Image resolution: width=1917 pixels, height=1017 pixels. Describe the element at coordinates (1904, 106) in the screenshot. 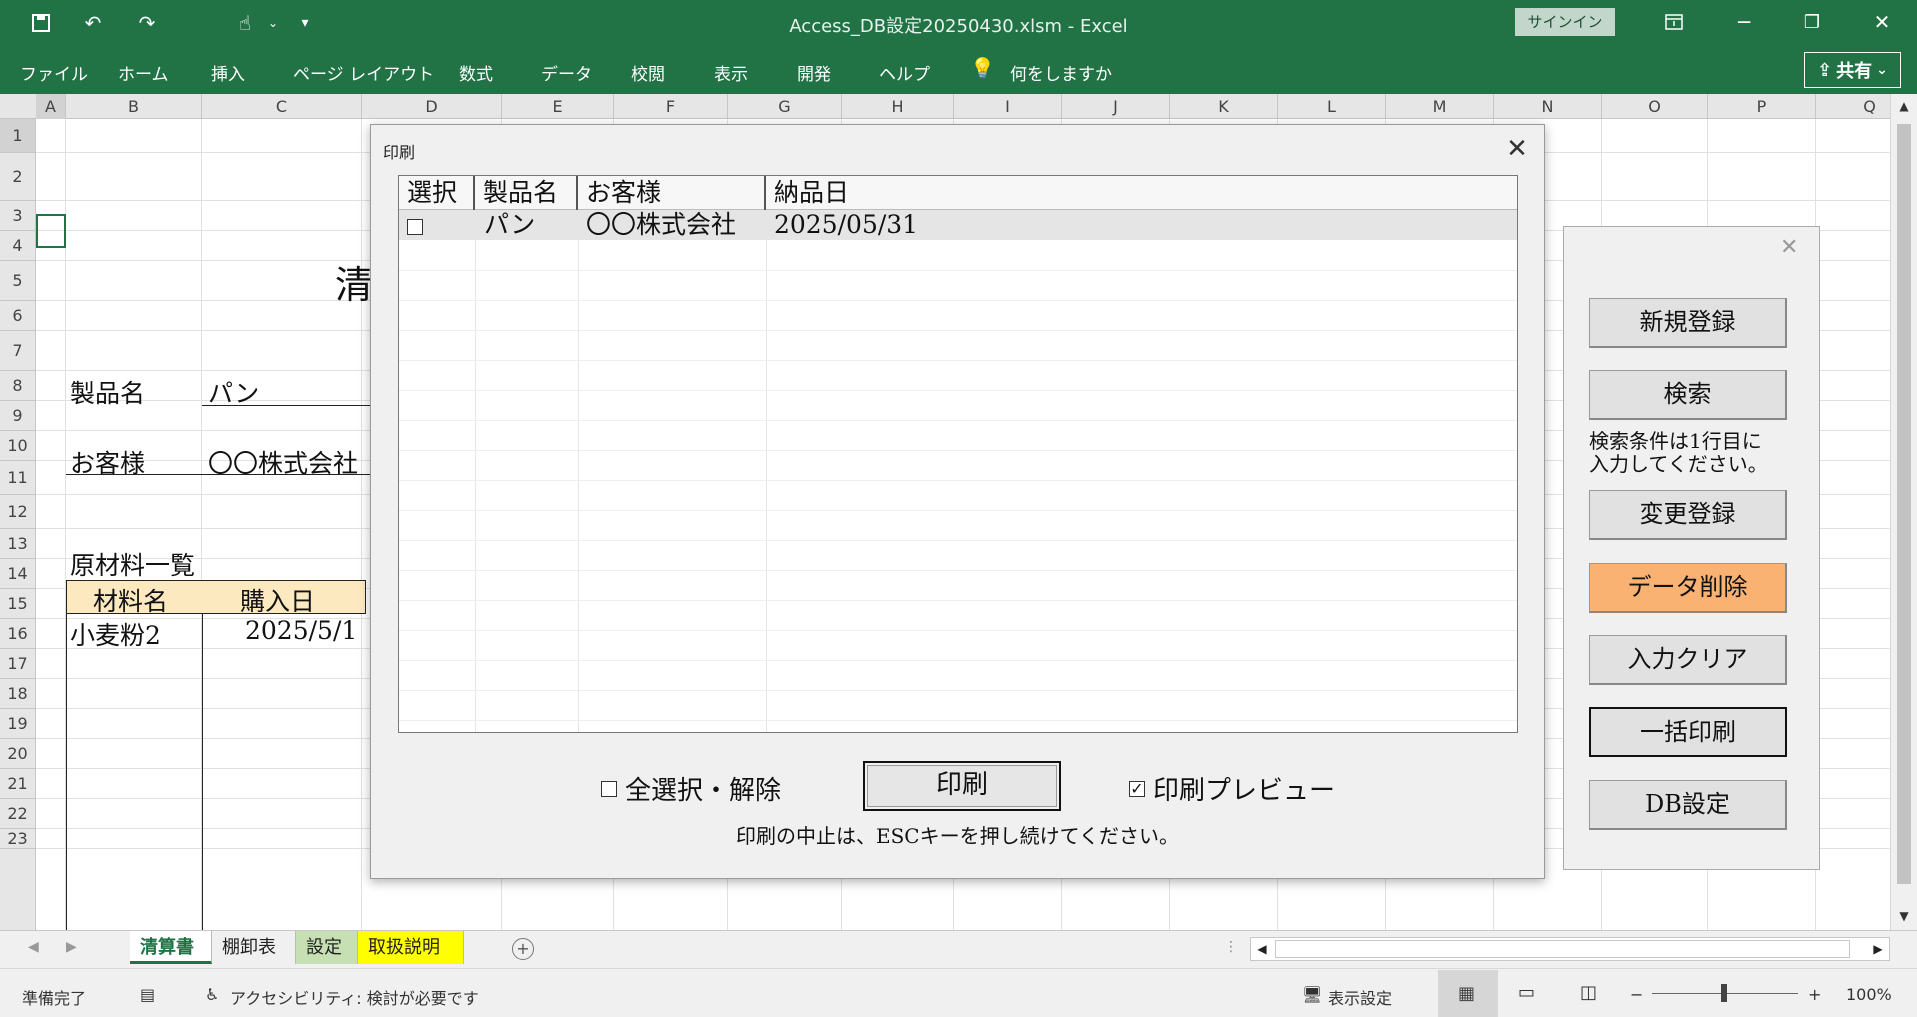

I see `scroll-up-icon: ▲` at that location.